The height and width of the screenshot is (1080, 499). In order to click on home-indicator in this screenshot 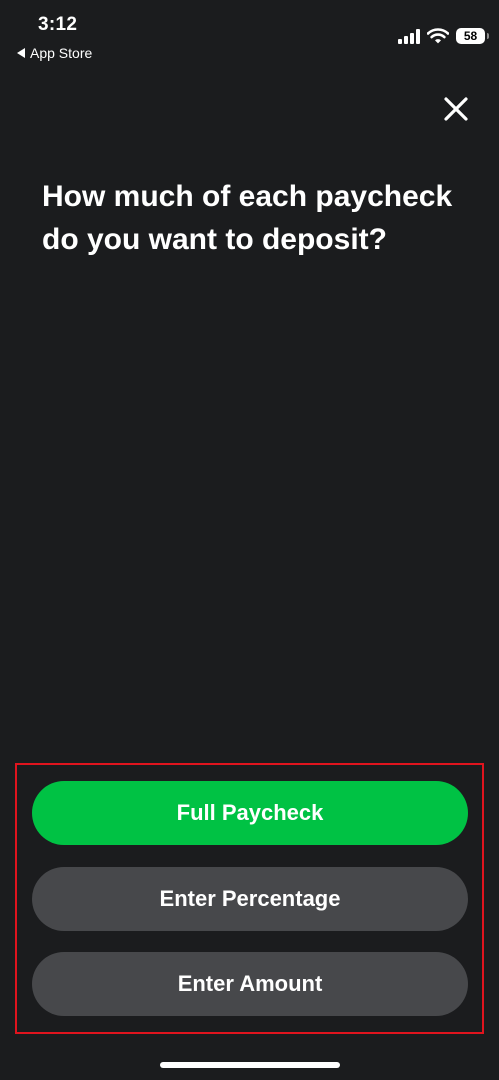, I will do `click(250, 1065)`.